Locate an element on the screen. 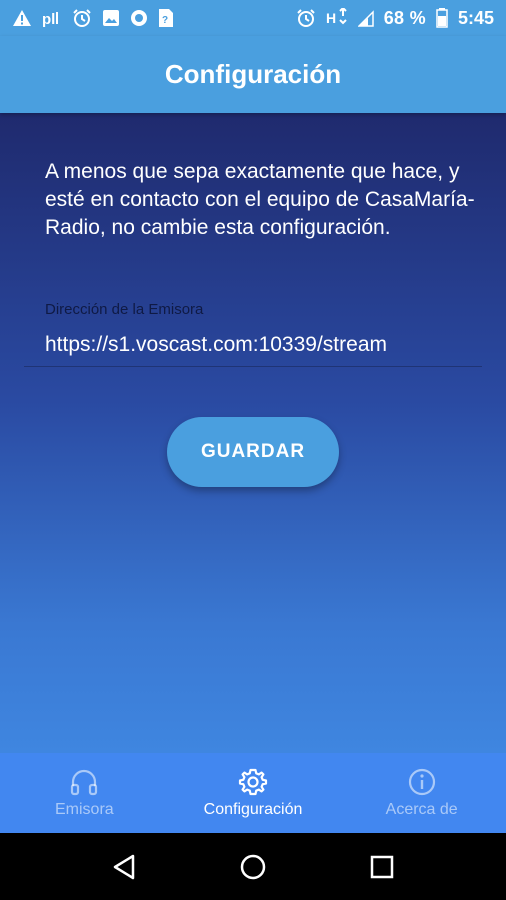  station-url-input is located at coordinates (253, 345).